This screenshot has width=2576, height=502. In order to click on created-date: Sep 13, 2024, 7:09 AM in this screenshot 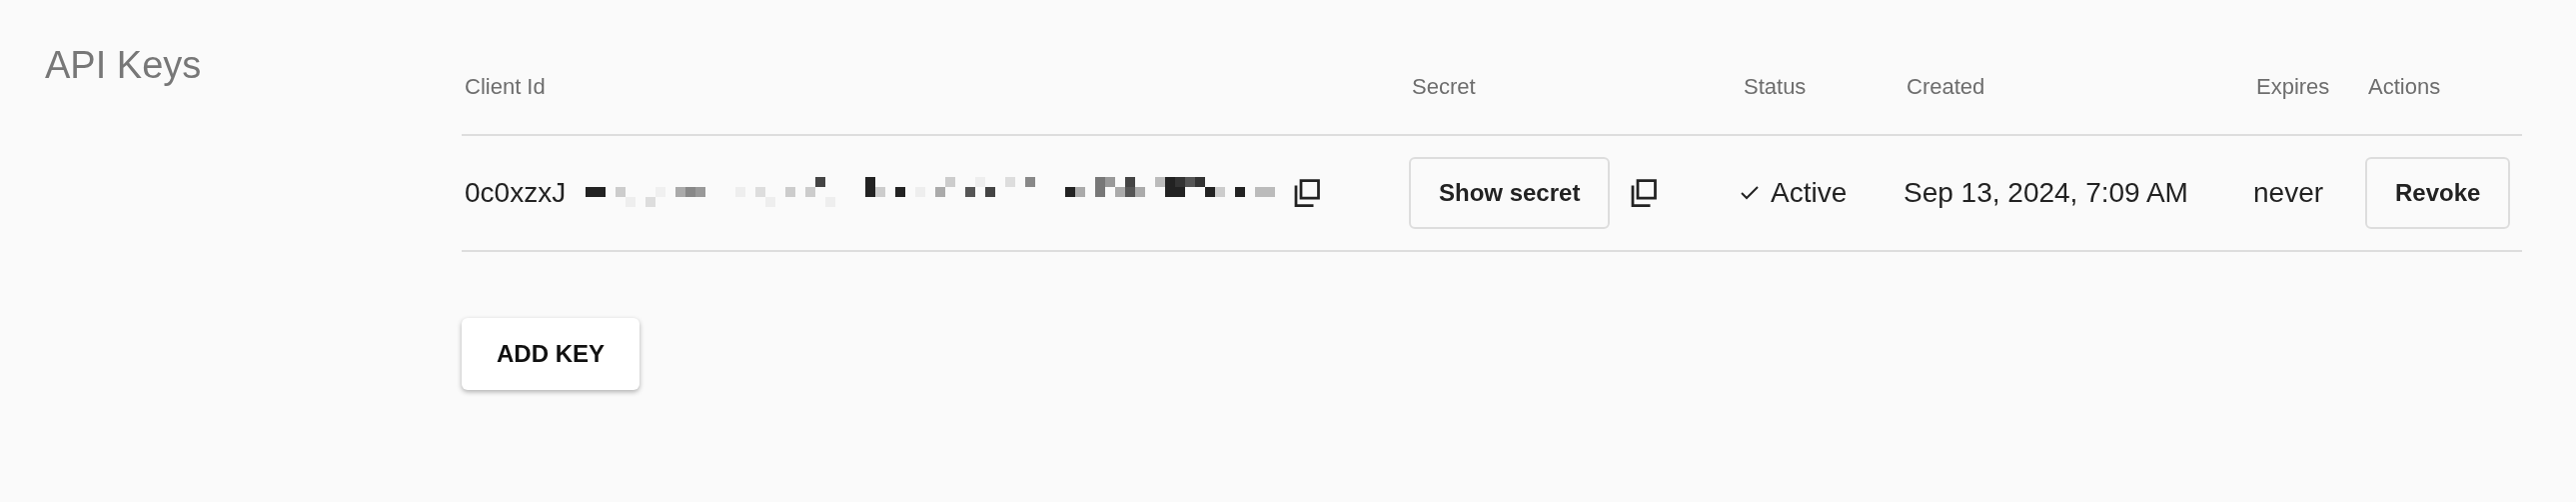, I will do `click(2046, 193)`.